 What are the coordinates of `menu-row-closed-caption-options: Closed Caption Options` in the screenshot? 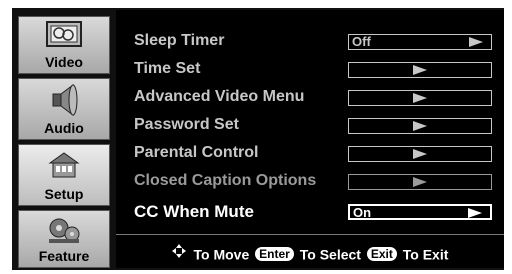 It's located at (310, 182).